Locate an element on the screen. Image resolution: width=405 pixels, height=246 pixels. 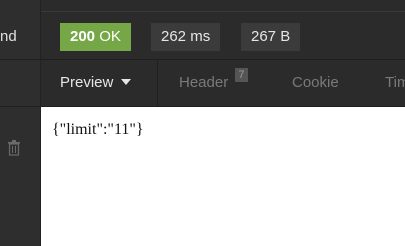
sidebar-toolbar is located at coordinates (20, 83).